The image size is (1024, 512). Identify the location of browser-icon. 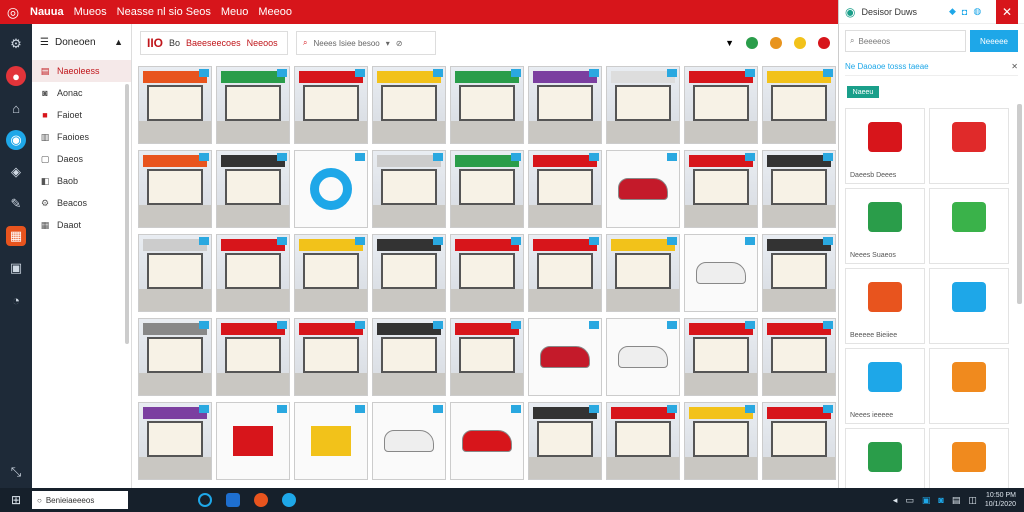
(261, 500).